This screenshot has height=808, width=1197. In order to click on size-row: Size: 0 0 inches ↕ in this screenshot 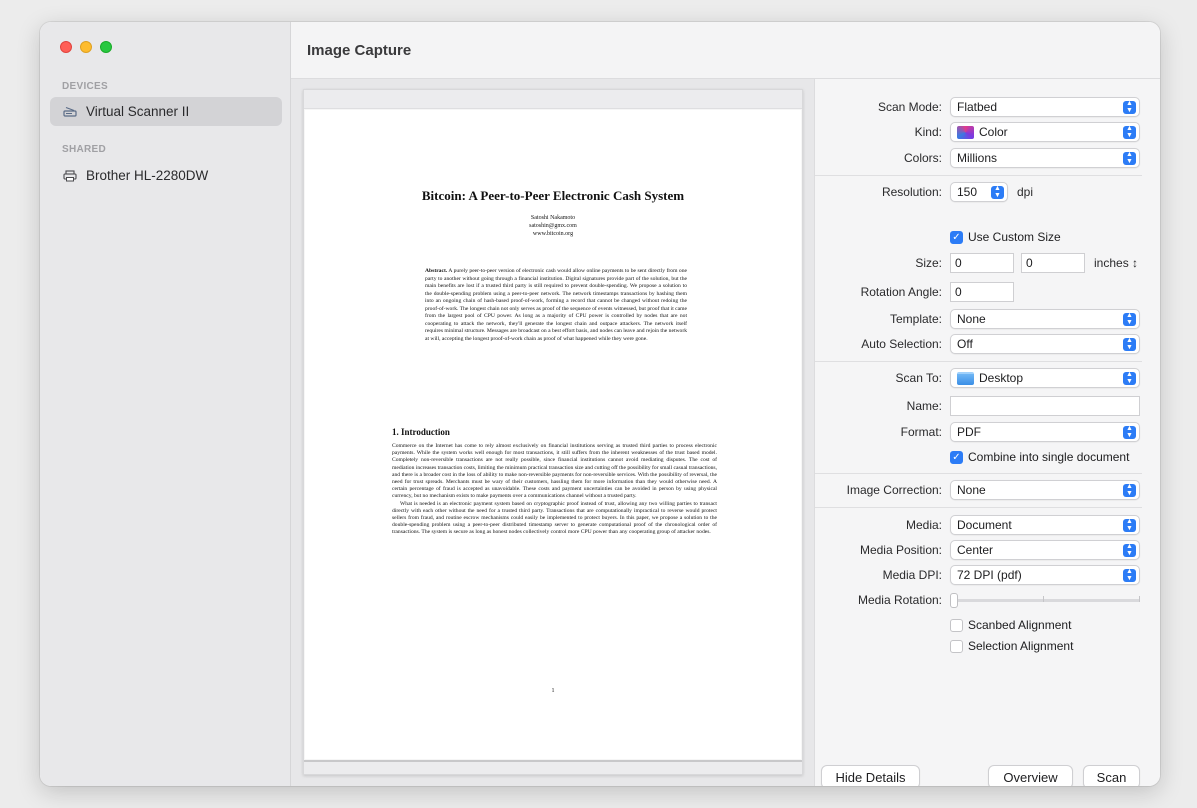, I will do `click(987, 263)`.